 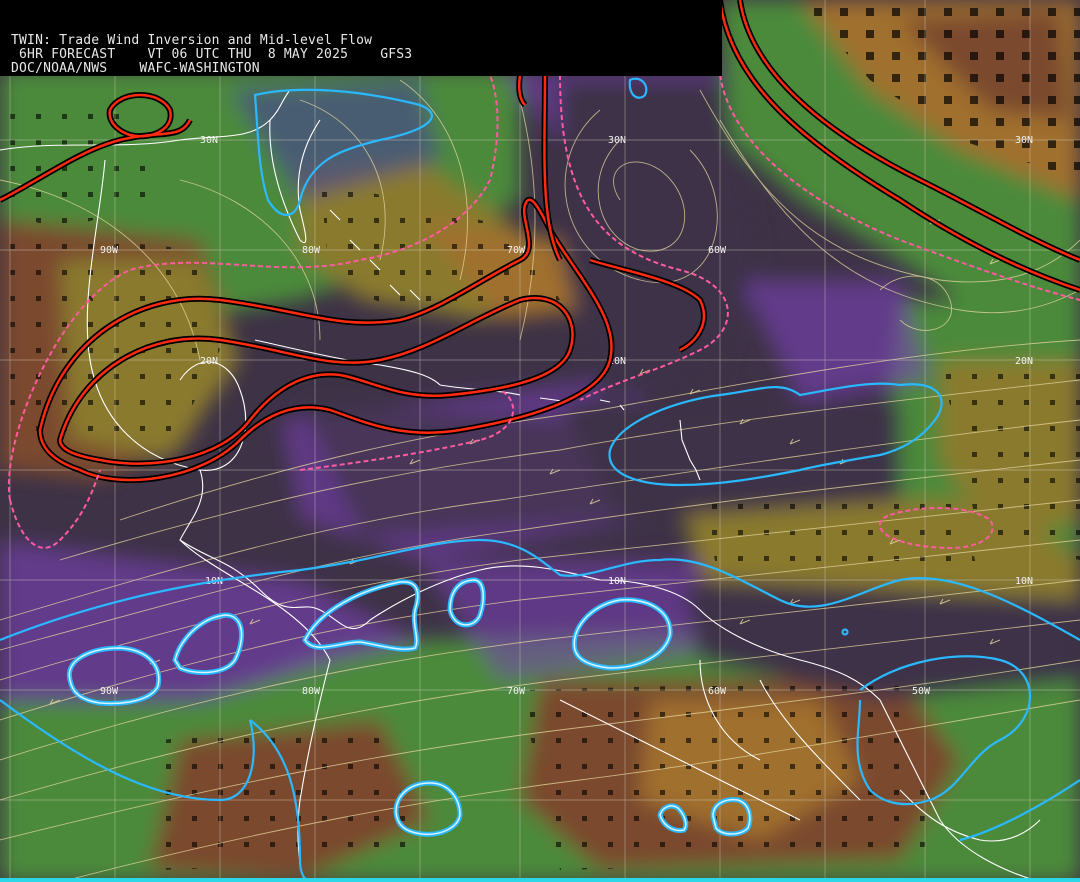 I want to click on label-30n-east: 30N, so click(x=1024, y=140).